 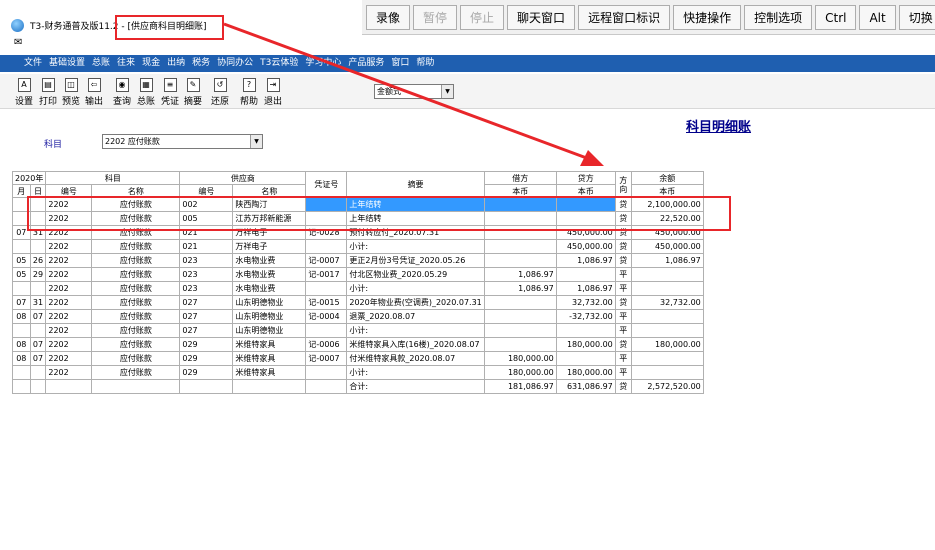 I want to click on menu-item-11: 窗口, so click(x=400, y=63).